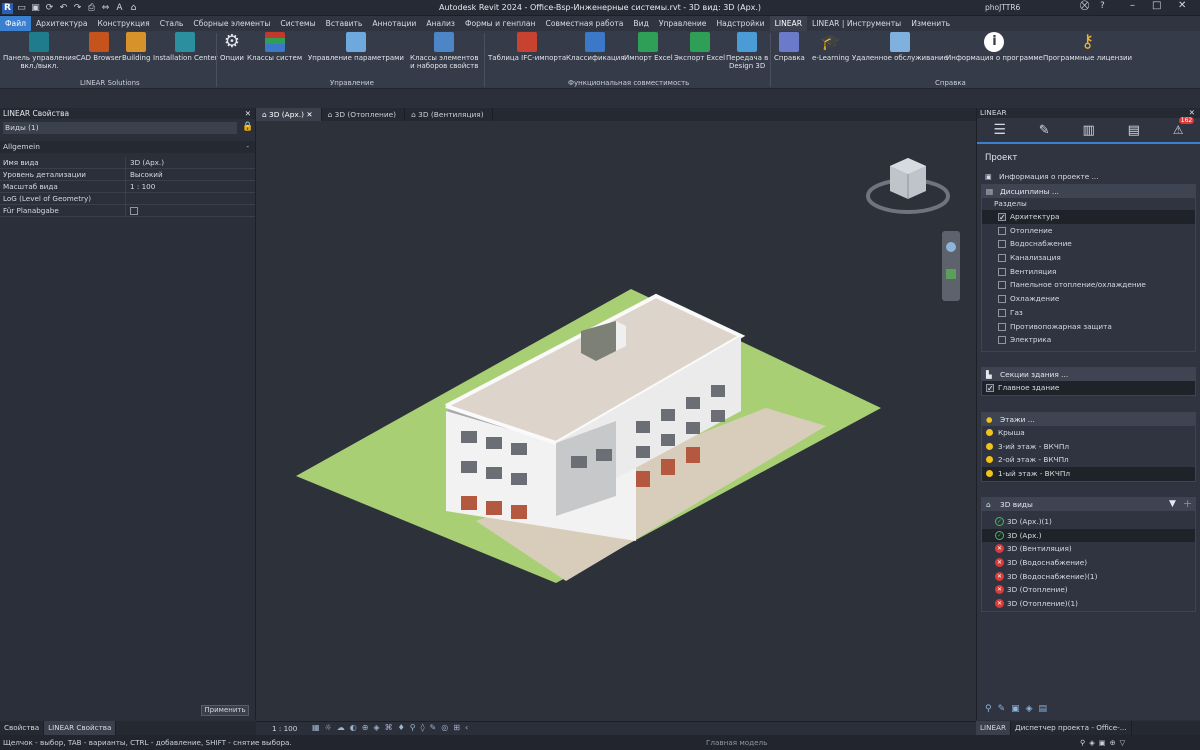 This screenshot has height=750, width=1200. Describe the element at coordinates (1088, 577) in the screenshot. I see `view-item: ✕ 3D (Водоснабжение)(1)` at that location.